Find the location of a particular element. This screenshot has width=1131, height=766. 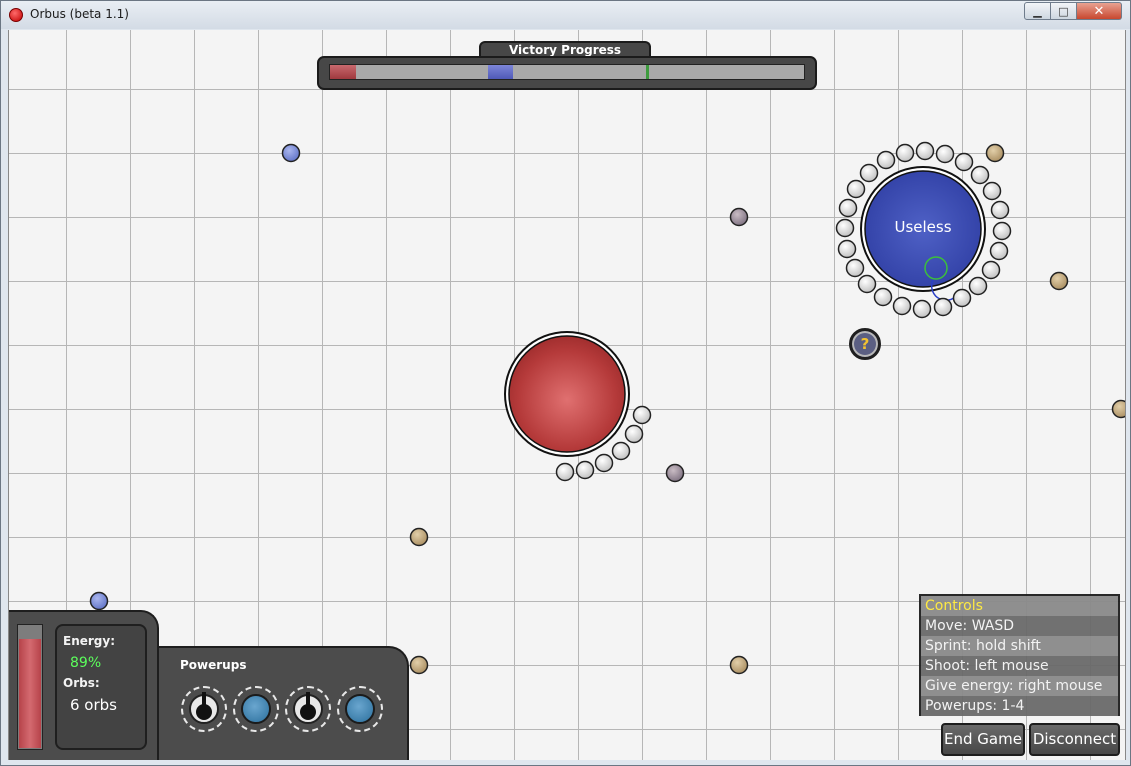

red-player-orb is located at coordinates (567, 394).